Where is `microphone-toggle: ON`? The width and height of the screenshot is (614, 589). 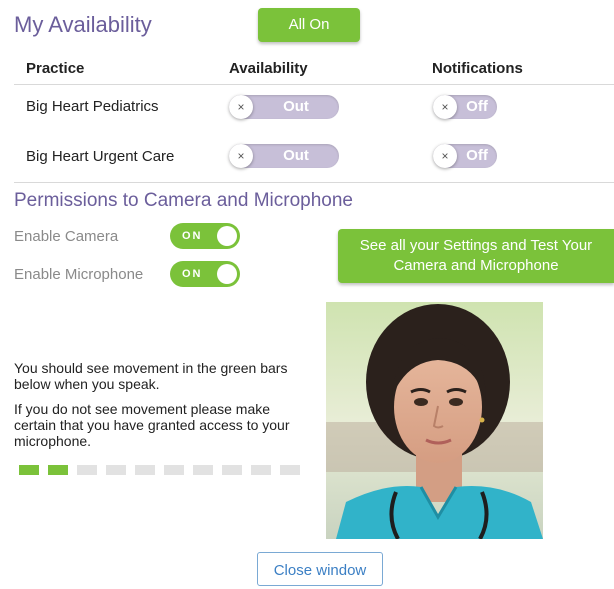 microphone-toggle: ON is located at coordinates (205, 274).